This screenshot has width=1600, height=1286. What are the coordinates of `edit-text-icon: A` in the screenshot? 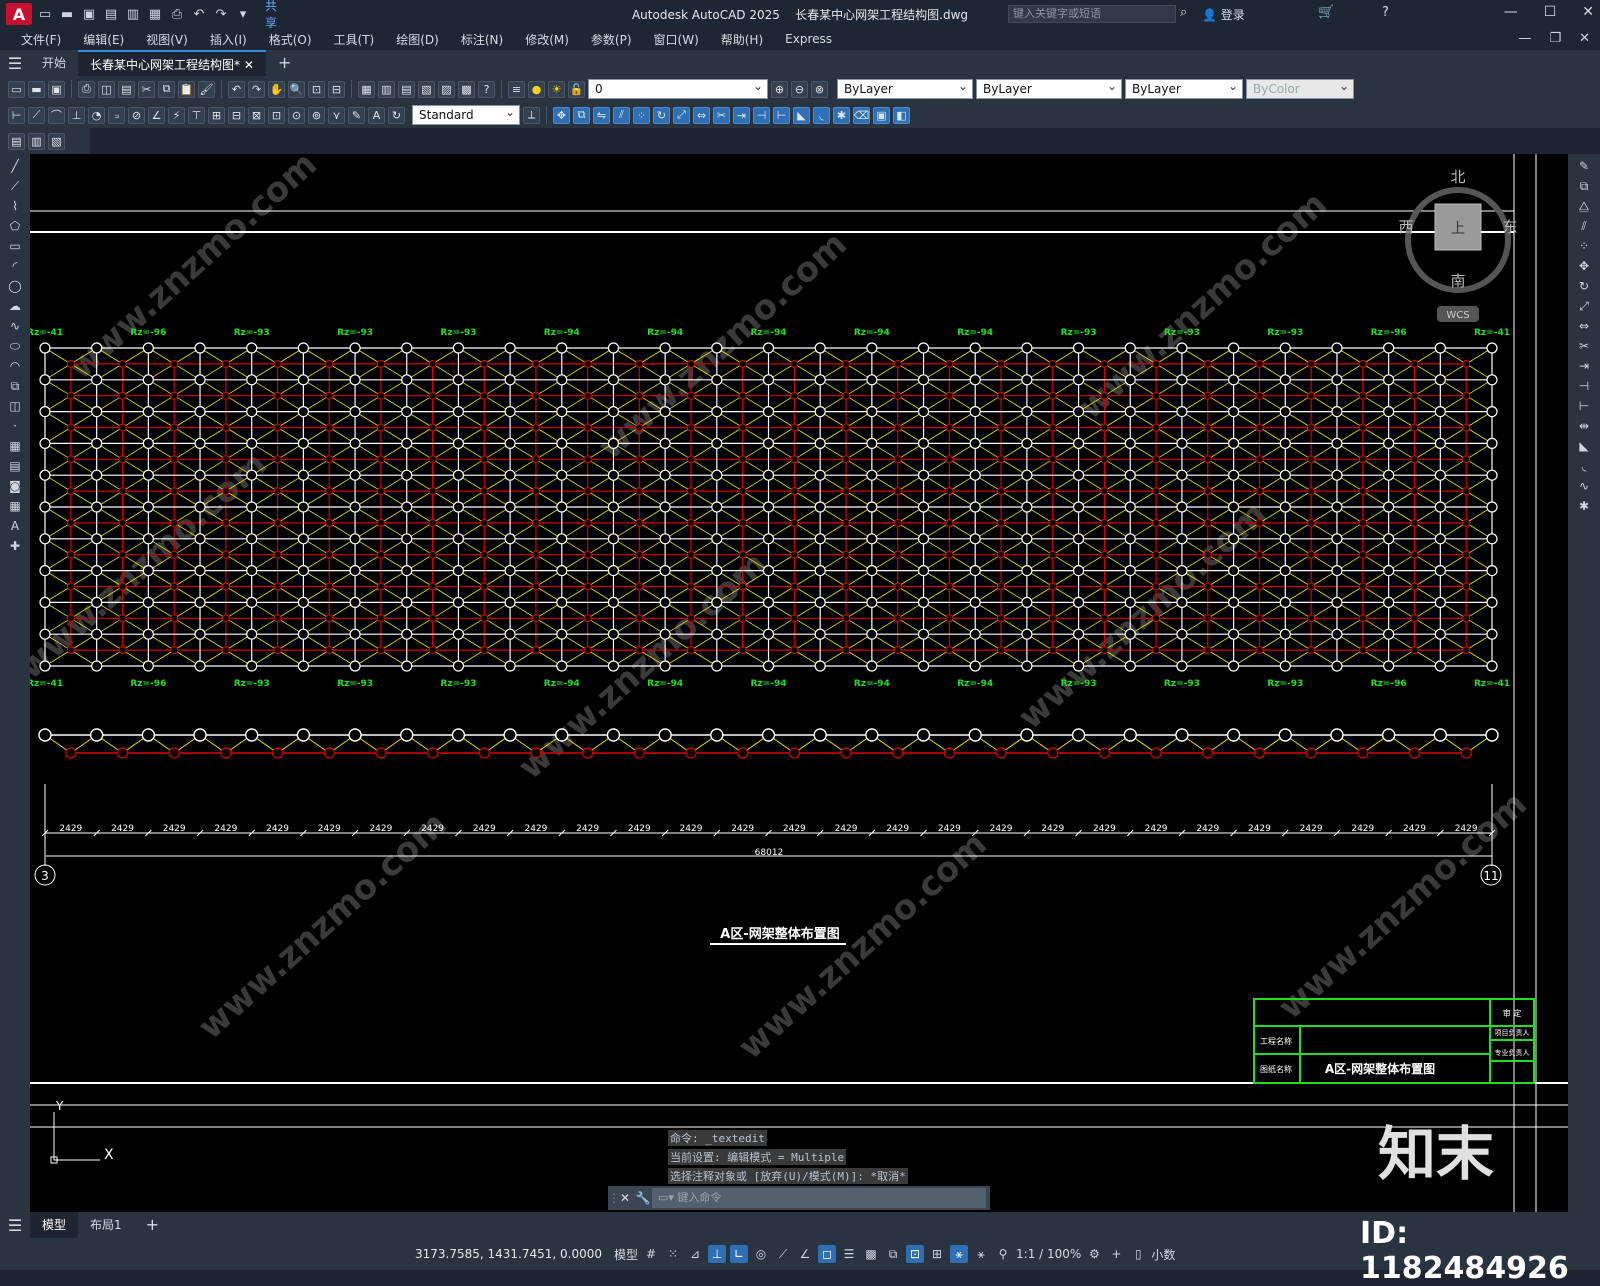 It's located at (376, 115).